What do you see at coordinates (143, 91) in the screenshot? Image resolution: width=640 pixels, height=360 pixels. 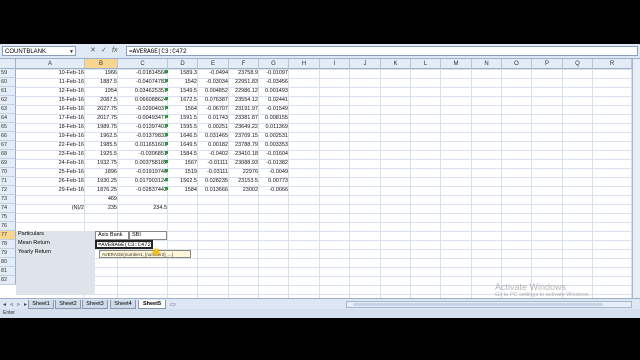 I see `cell-c: 0.034625351` at bounding box center [143, 91].